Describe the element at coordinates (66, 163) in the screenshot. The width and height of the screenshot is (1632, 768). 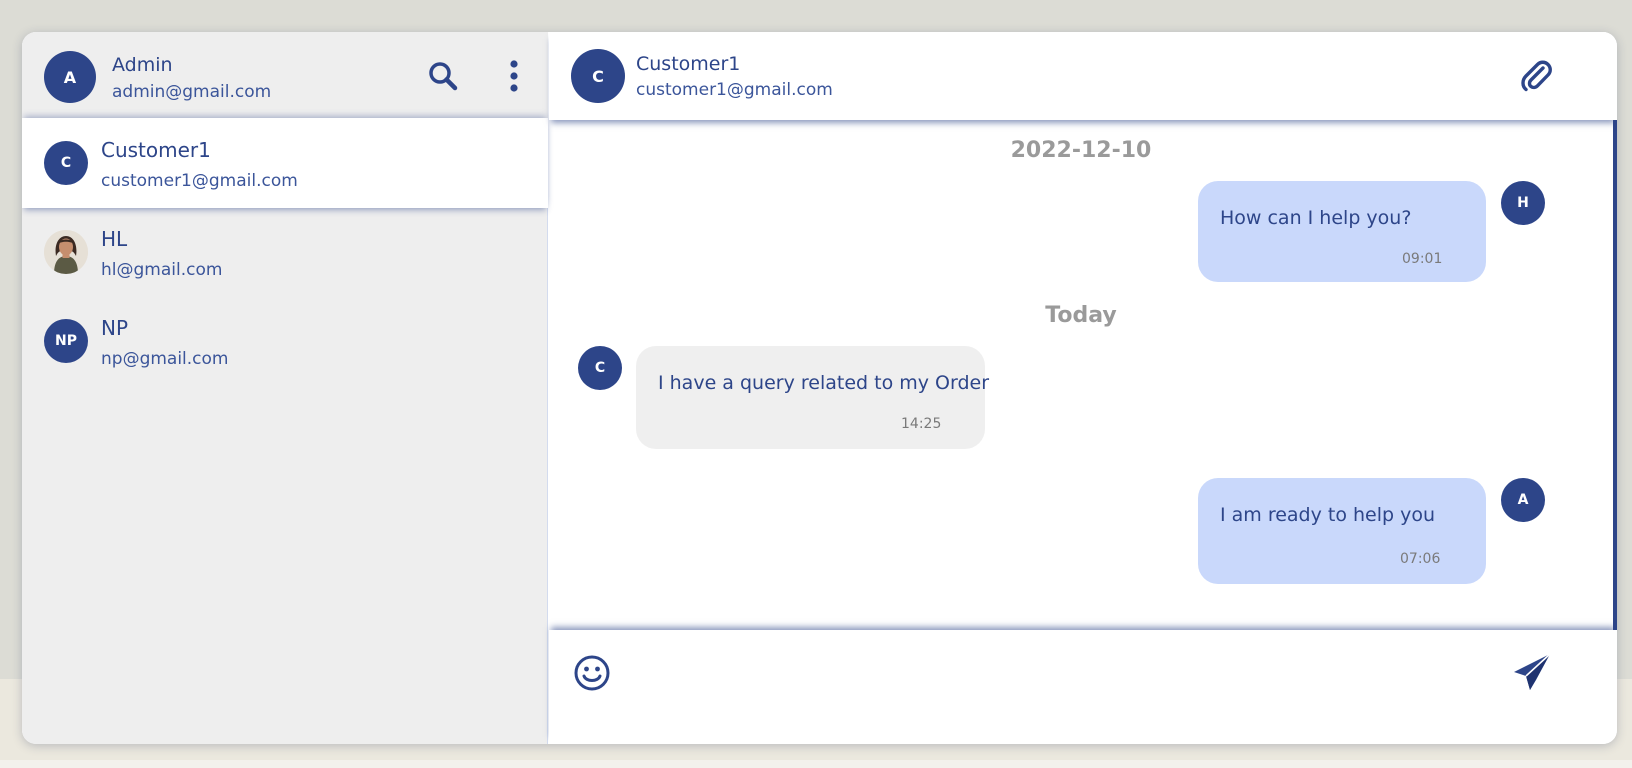
I see `contact-avatar: C` at that location.